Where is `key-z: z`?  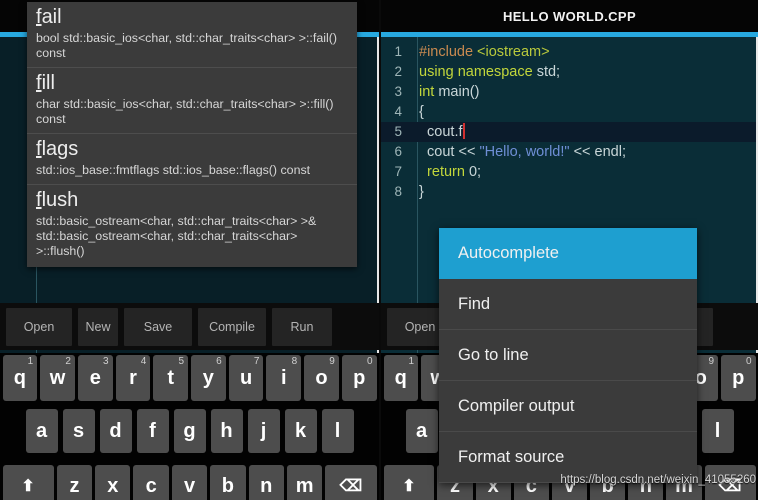
key-z: z is located at coordinates (74, 482).